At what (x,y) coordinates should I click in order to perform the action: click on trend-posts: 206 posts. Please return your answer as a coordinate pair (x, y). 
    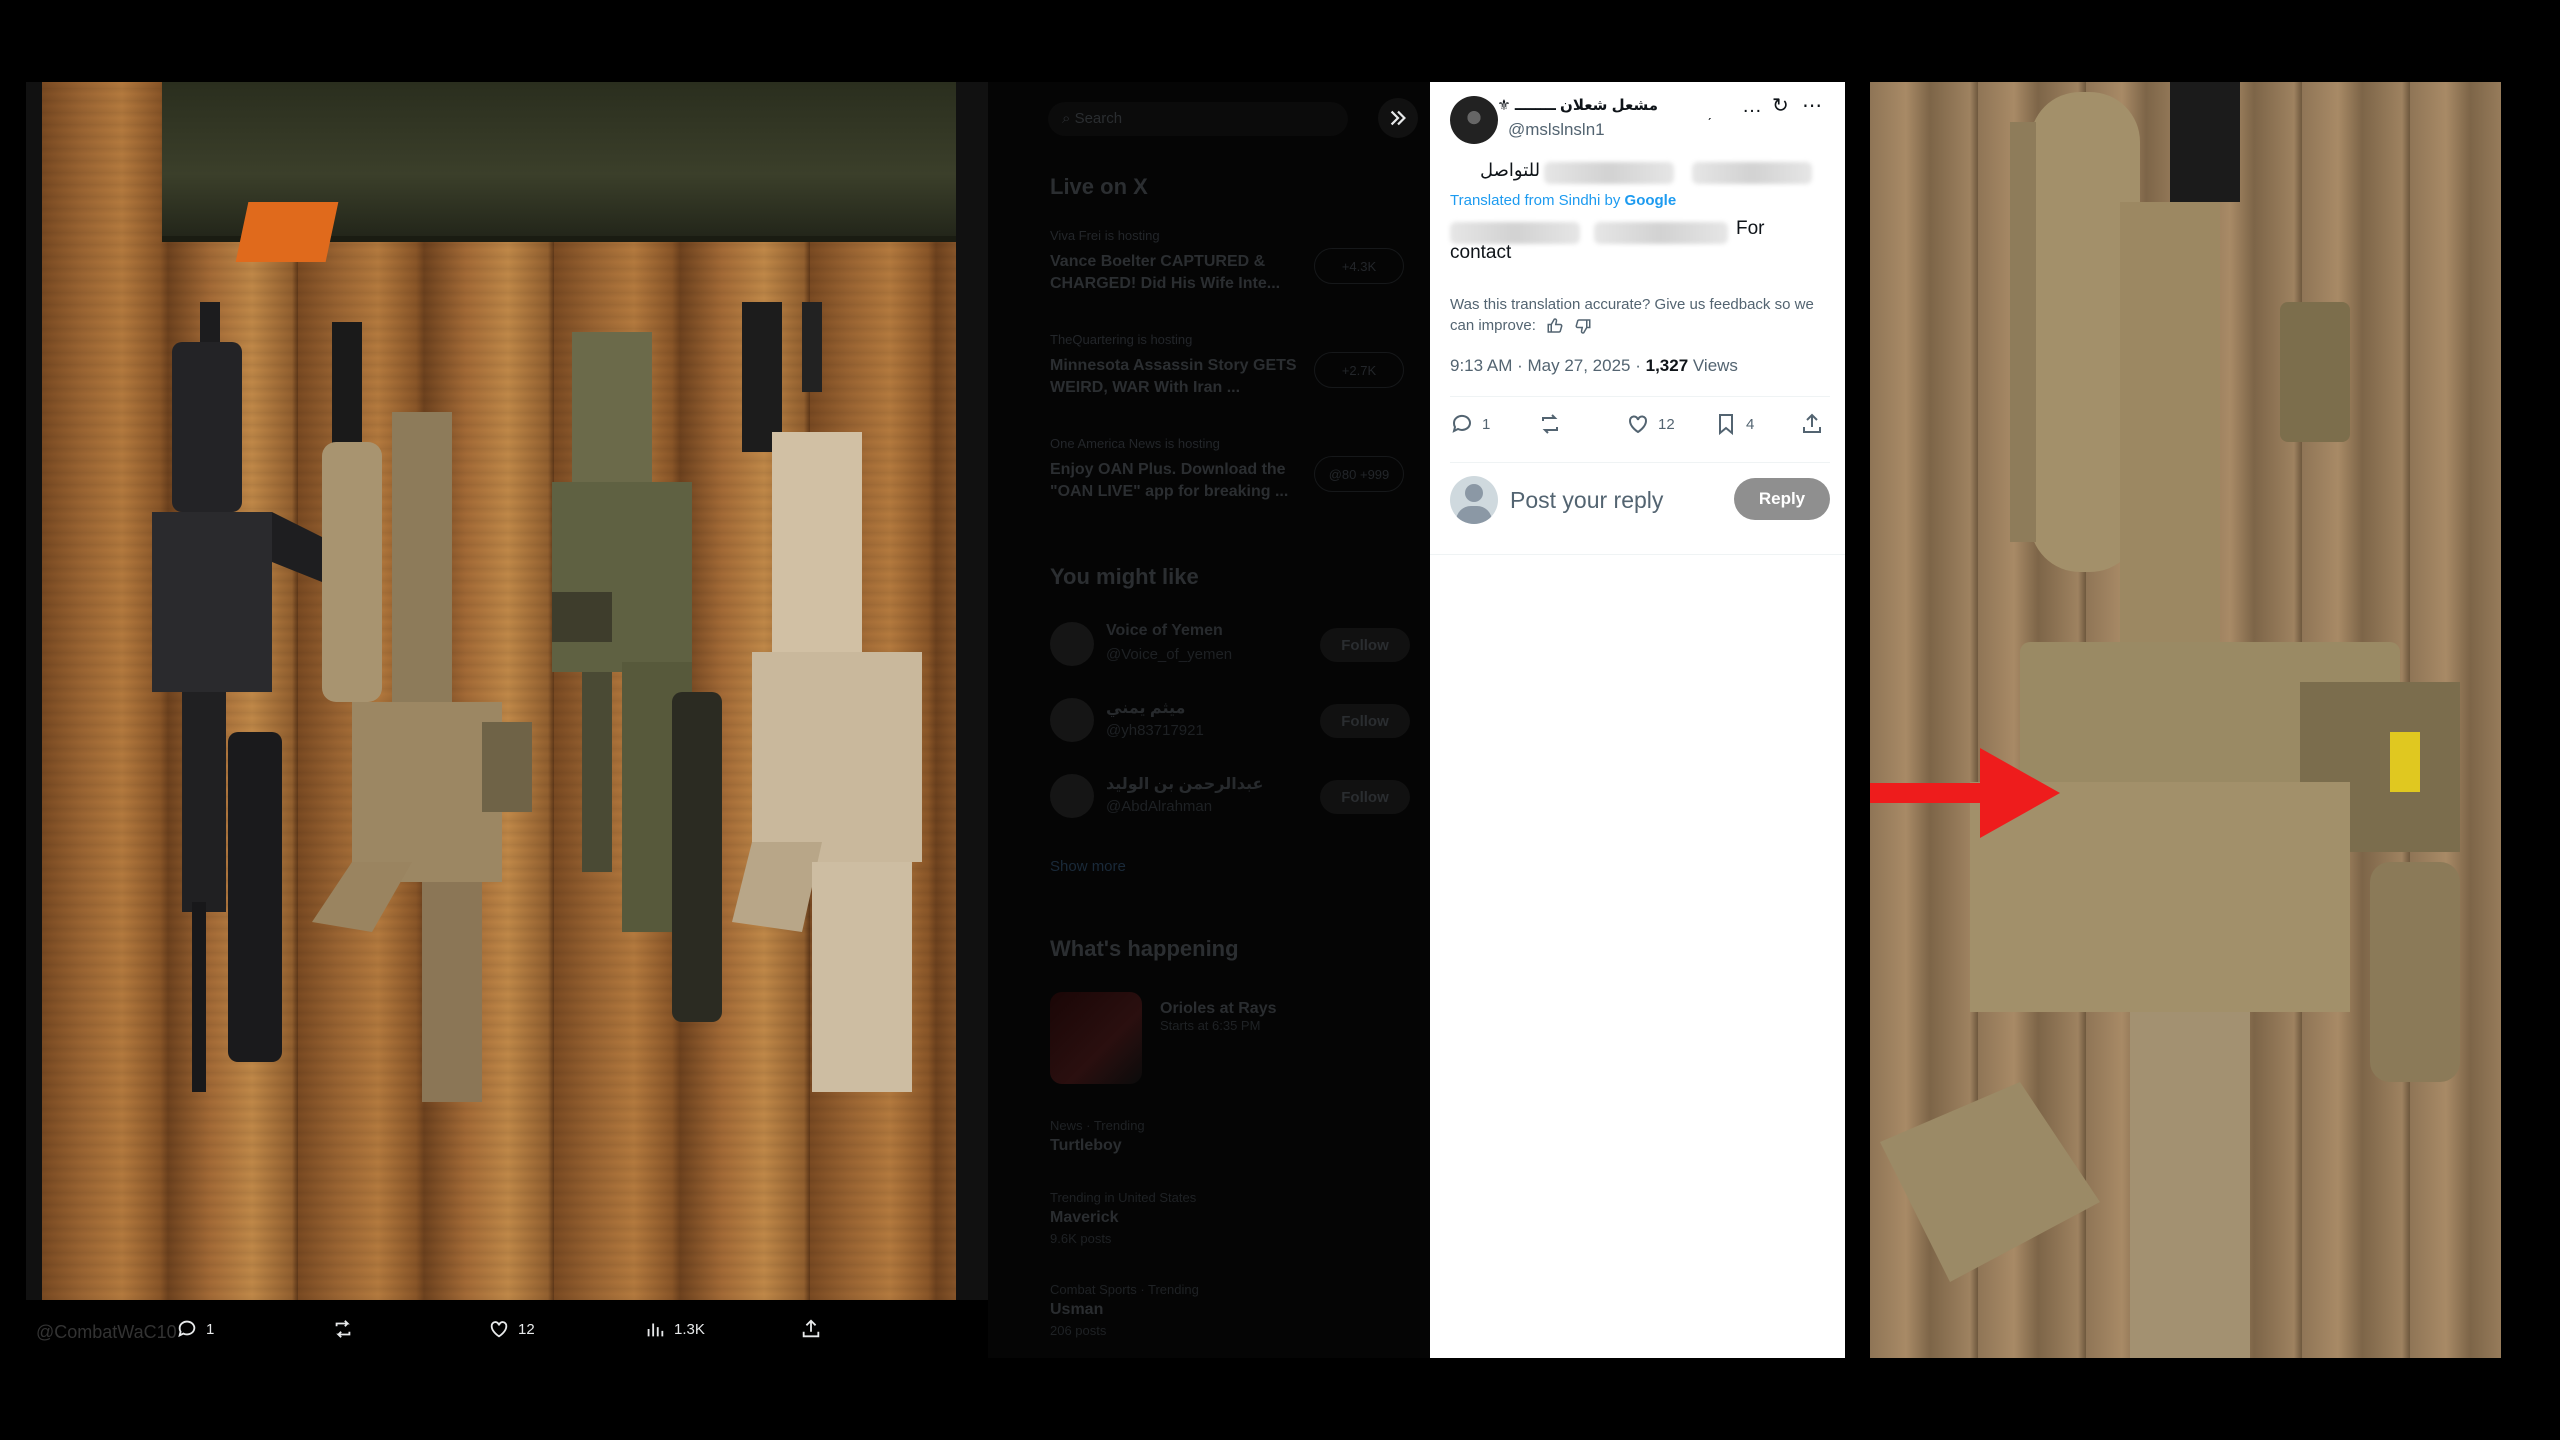
    Looking at the image, I should click on (1078, 1330).